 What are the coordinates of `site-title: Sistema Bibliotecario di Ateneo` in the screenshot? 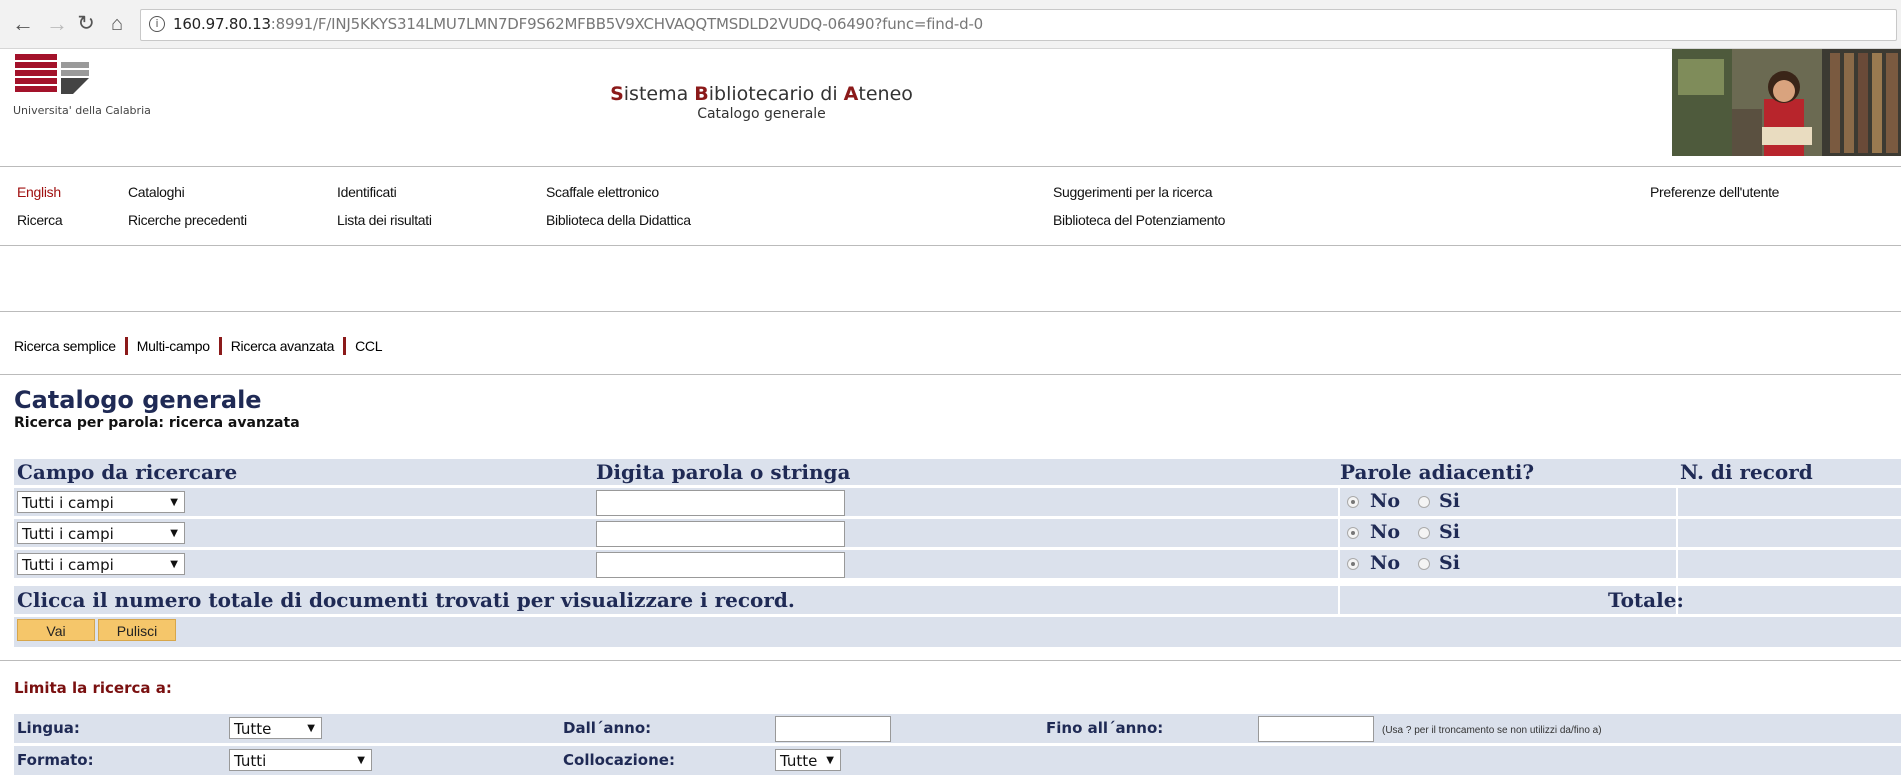 It's located at (761, 94).